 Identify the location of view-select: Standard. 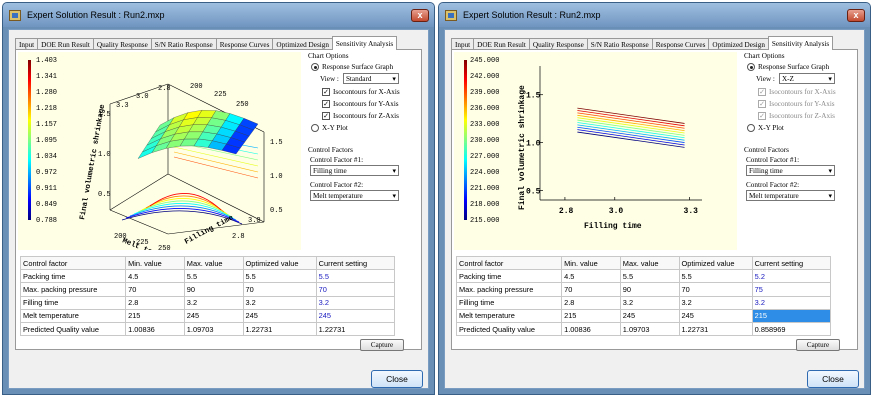
(370, 78).